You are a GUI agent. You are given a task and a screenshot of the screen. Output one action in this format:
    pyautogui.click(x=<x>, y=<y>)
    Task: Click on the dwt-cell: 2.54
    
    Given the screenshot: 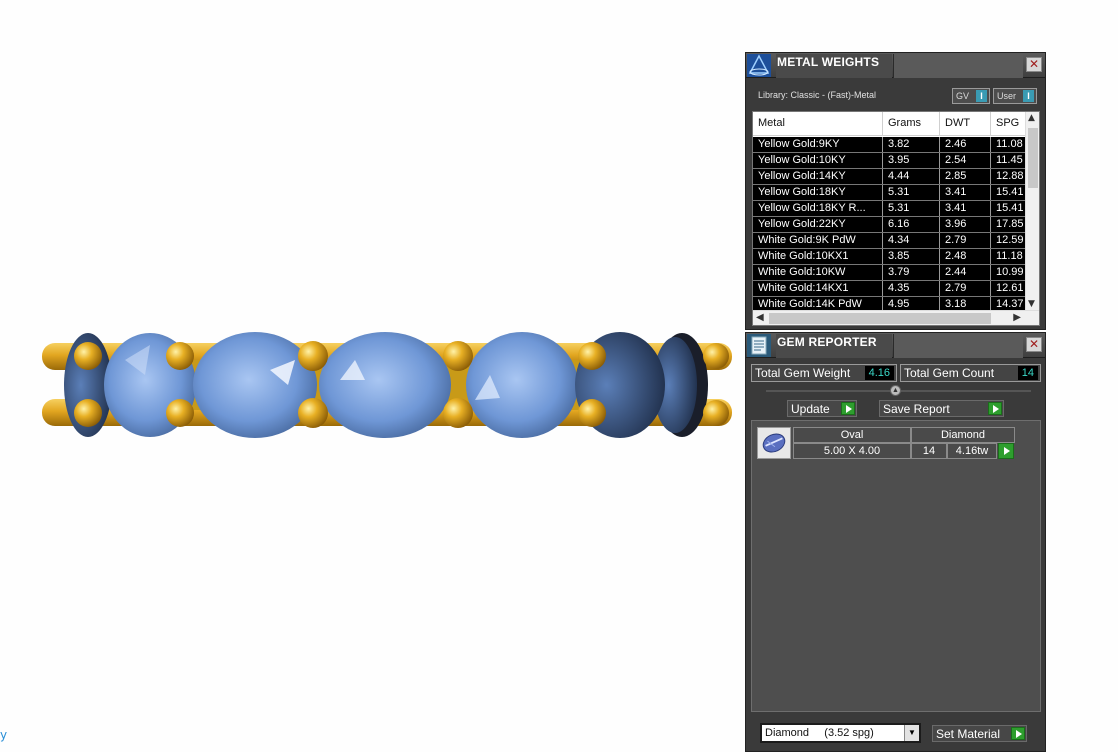 What is the action you would take?
    pyautogui.click(x=964, y=160)
    